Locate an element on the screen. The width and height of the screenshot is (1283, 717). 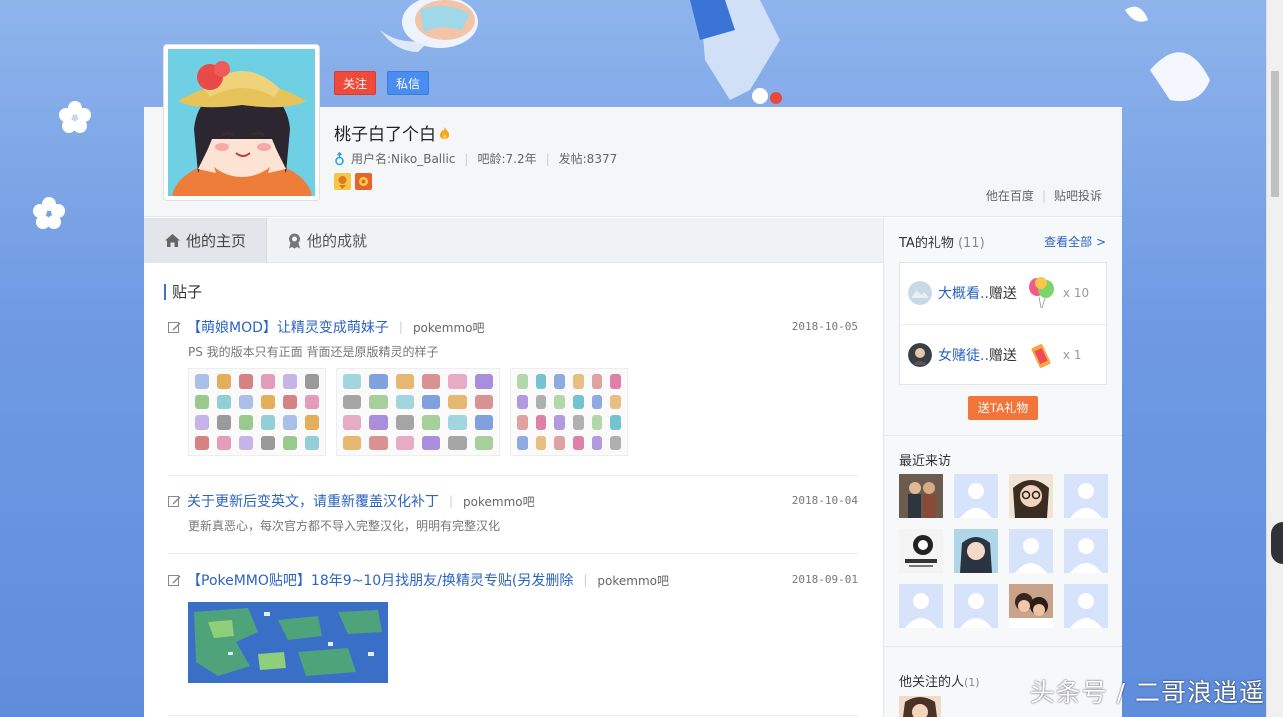
post-map-thumbnail is located at coordinates (288, 642).